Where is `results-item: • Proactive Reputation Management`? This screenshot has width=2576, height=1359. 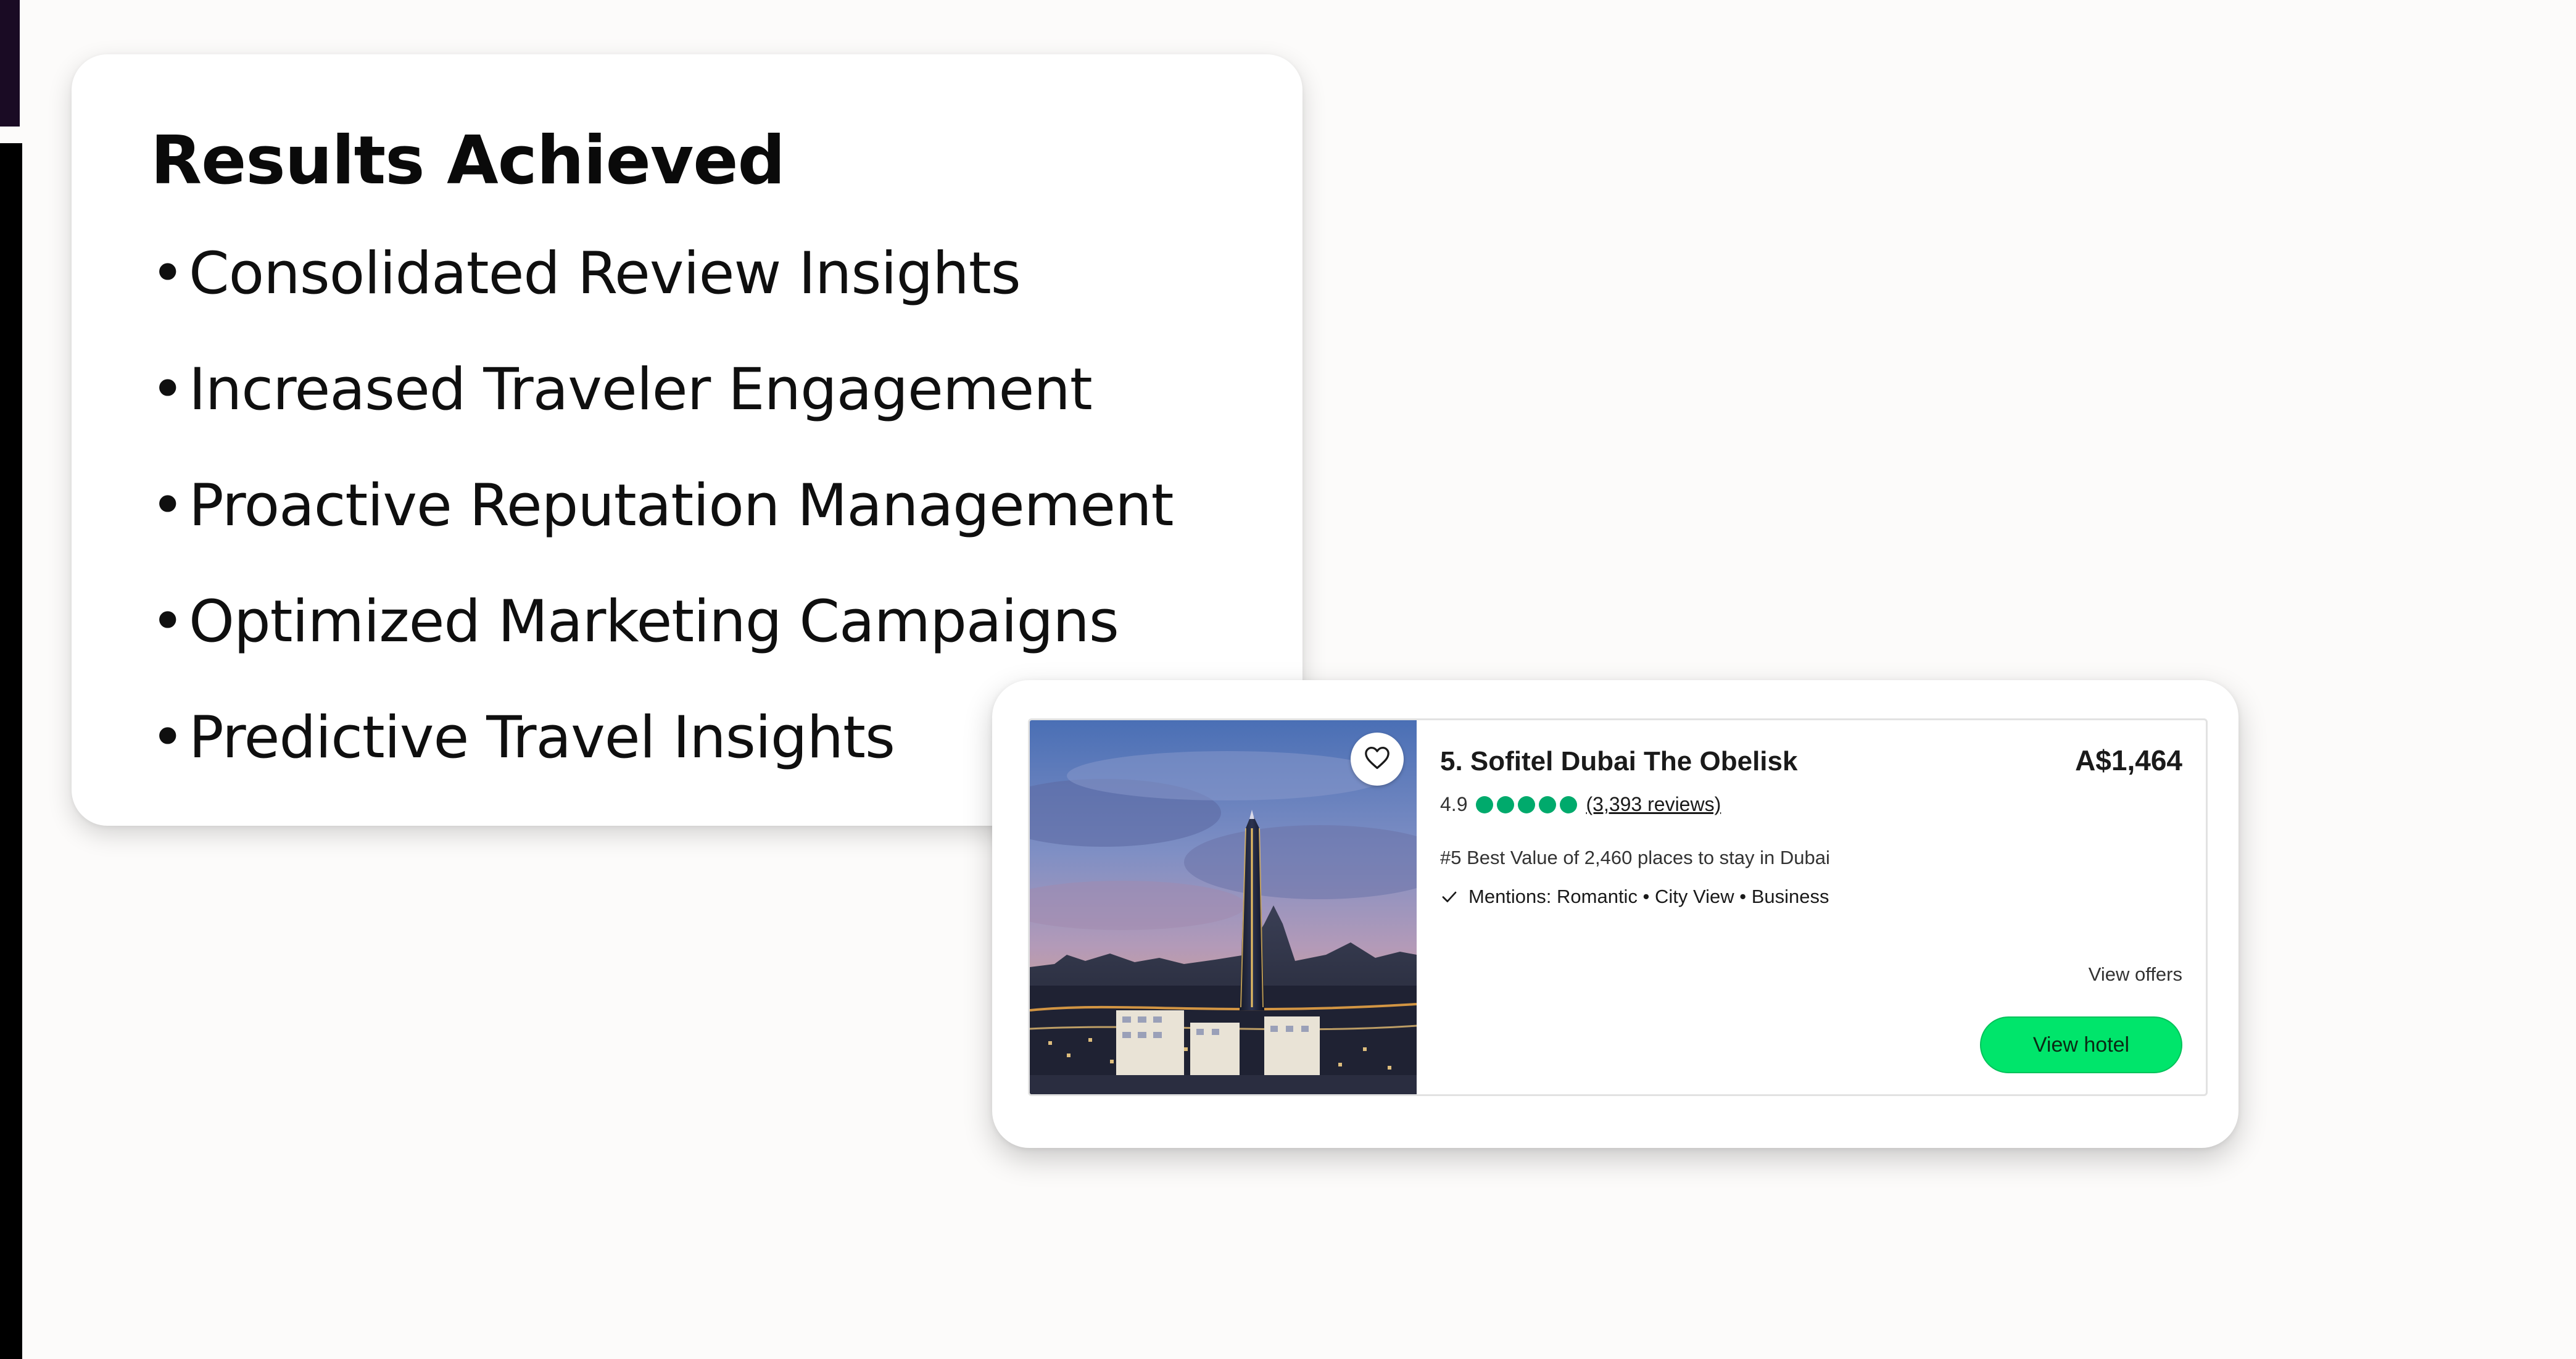
results-item: • Proactive Reputation Management is located at coordinates (662, 506).